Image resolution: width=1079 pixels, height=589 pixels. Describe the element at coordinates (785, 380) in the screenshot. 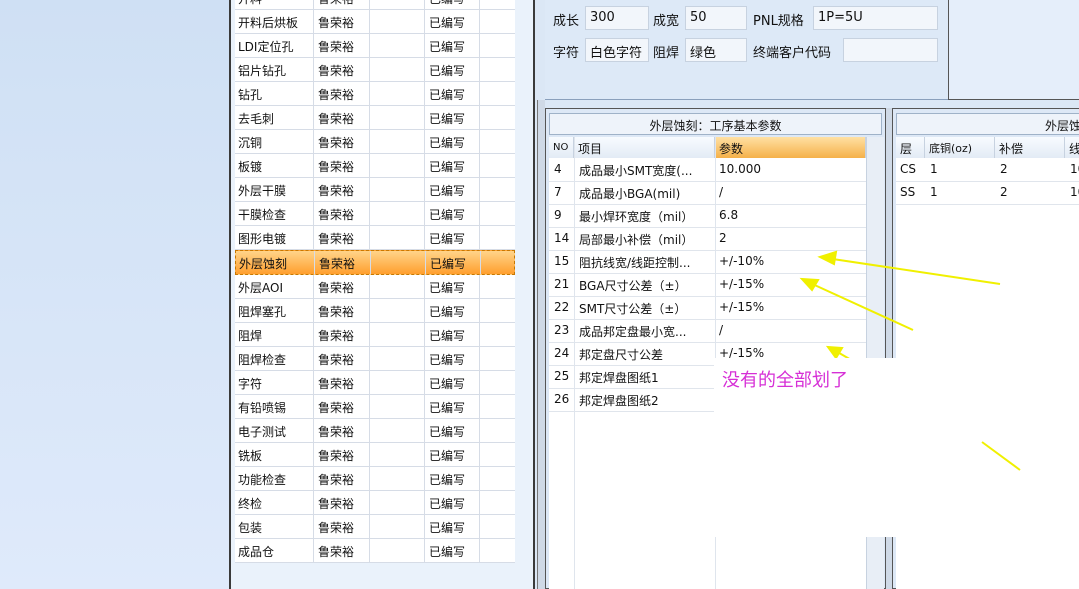

I see `annotation-note-text: 没有的全部划了` at that location.